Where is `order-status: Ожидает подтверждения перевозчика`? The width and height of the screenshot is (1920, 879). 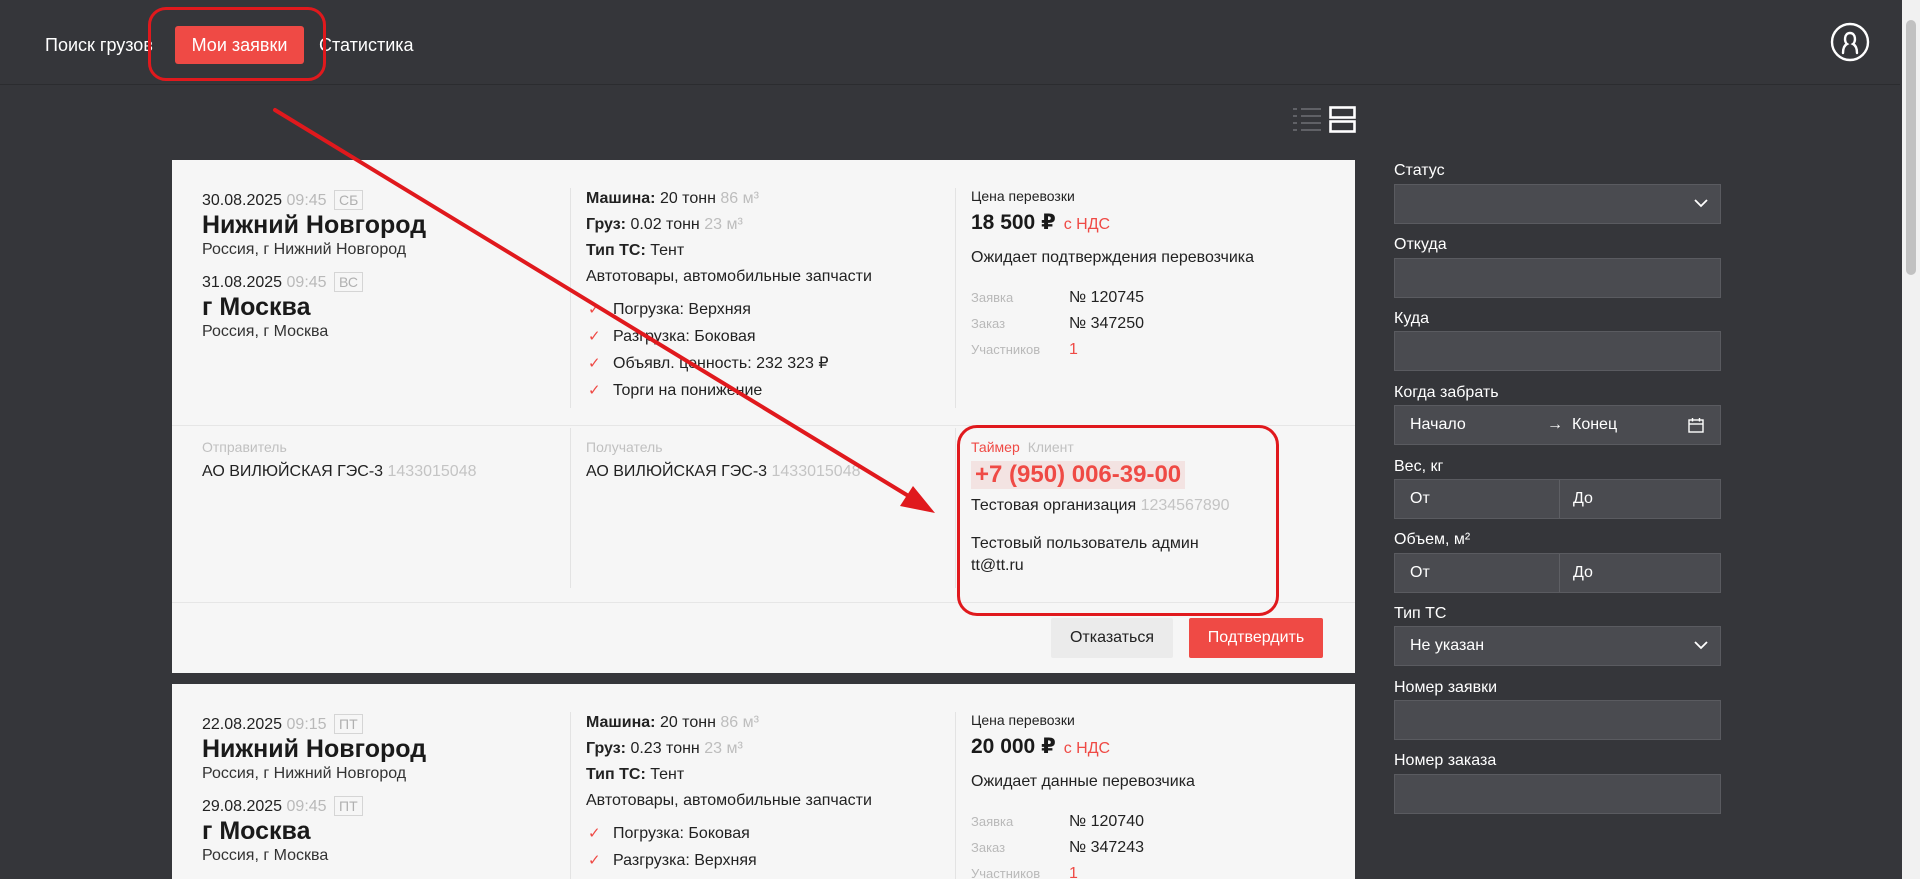
order-status: Ожидает подтверждения перевозчика is located at coordinates (1112, 257).